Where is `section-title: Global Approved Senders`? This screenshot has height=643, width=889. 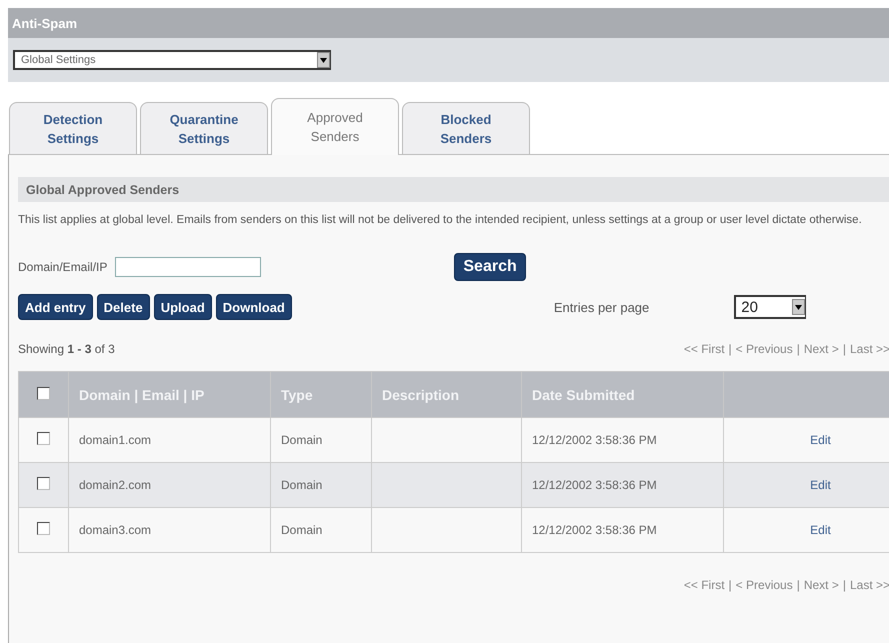 section-title: Global Approved Senders is located at coordinates (453, 189).